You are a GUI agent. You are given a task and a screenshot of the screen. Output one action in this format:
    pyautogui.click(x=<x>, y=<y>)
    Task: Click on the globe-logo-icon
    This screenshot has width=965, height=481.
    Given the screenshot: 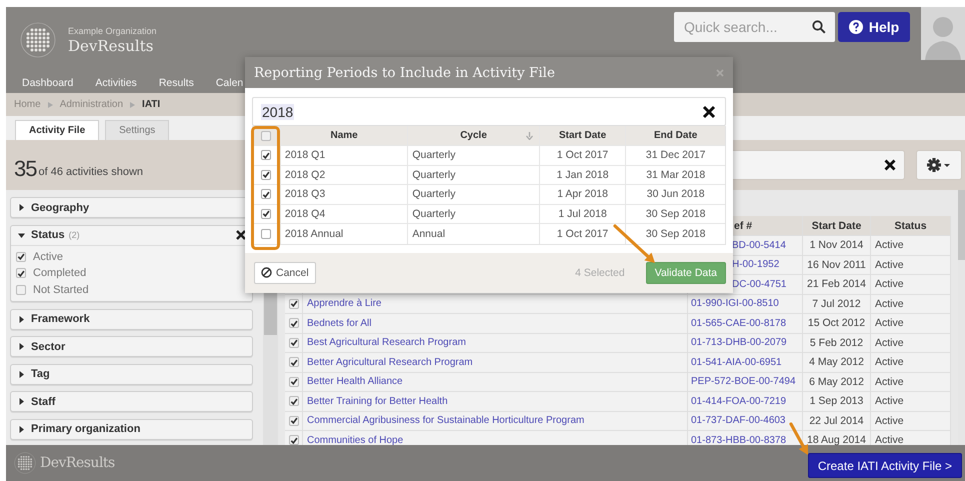 What is the action you would take?
    pyautogui.click(x=38, y=40)
    